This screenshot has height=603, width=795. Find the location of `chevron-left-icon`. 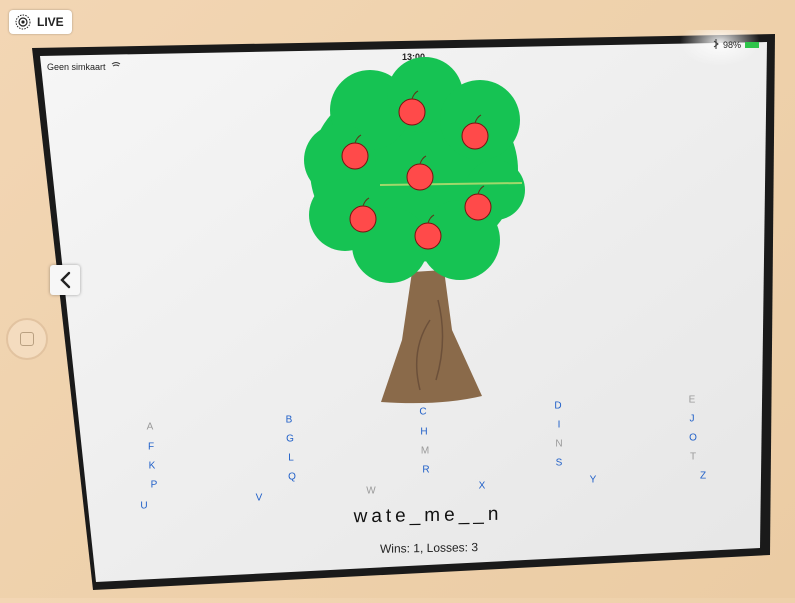

chevron-left-icon is located at coordinates (65, 280).